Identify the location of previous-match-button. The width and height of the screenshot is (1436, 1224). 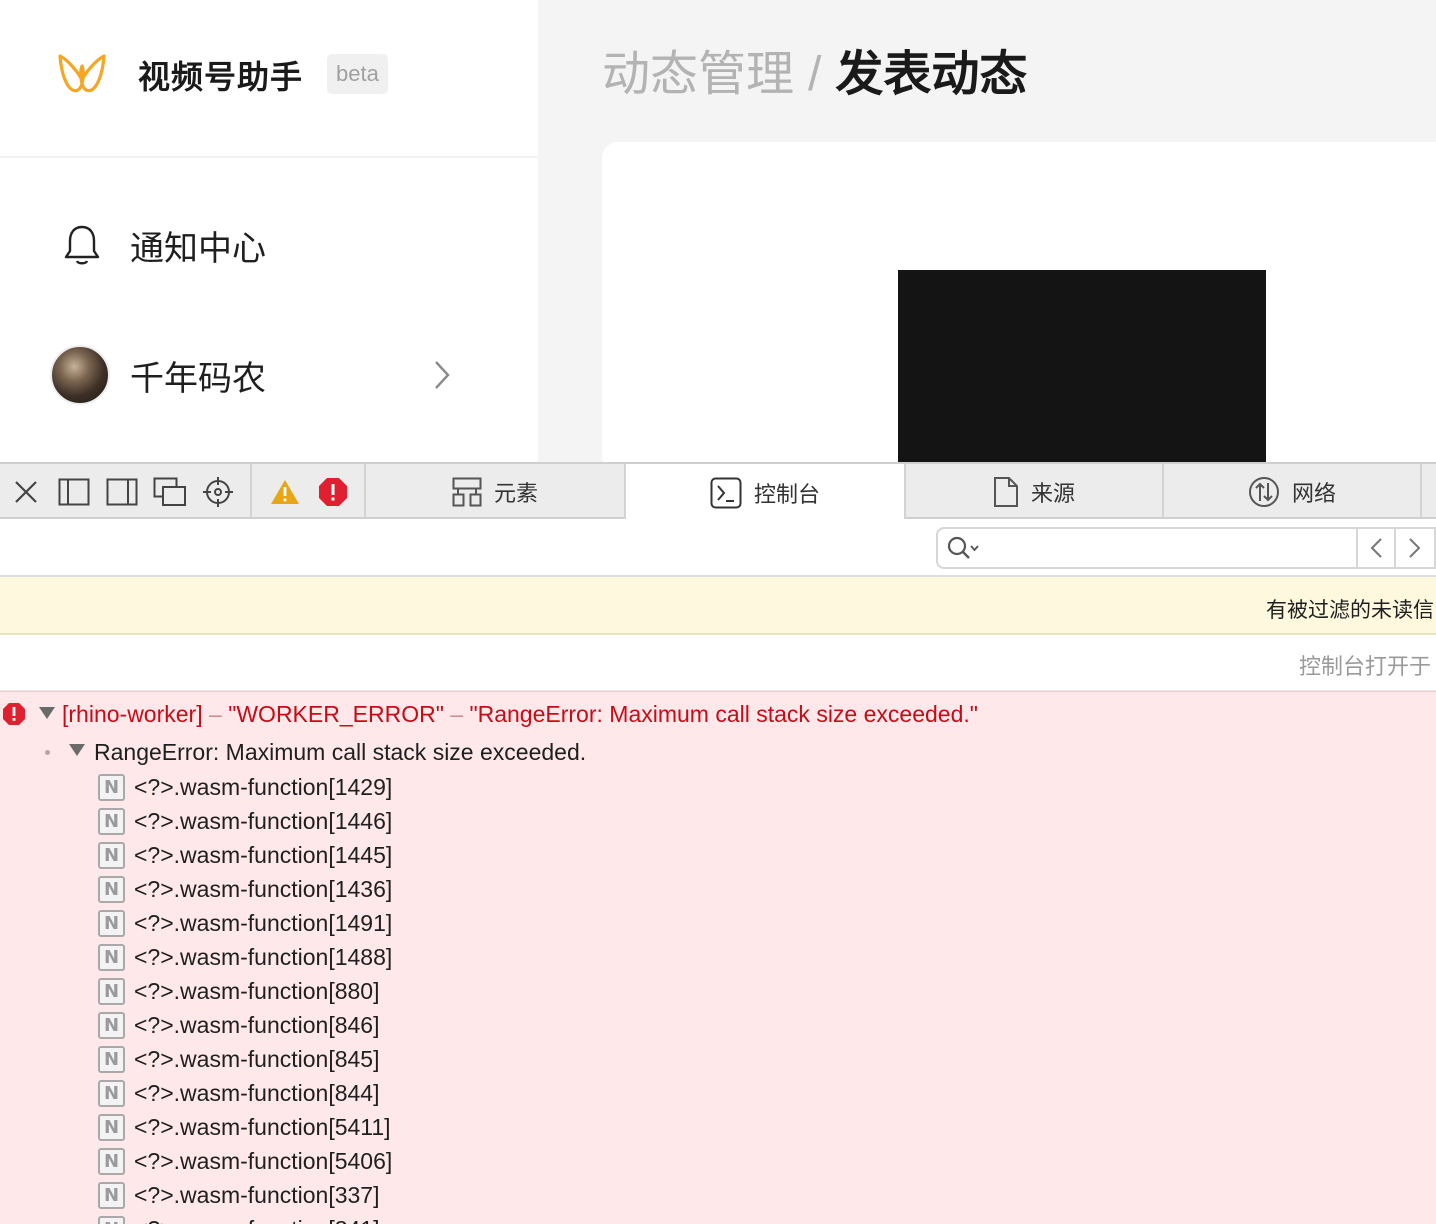
(1376, 548).